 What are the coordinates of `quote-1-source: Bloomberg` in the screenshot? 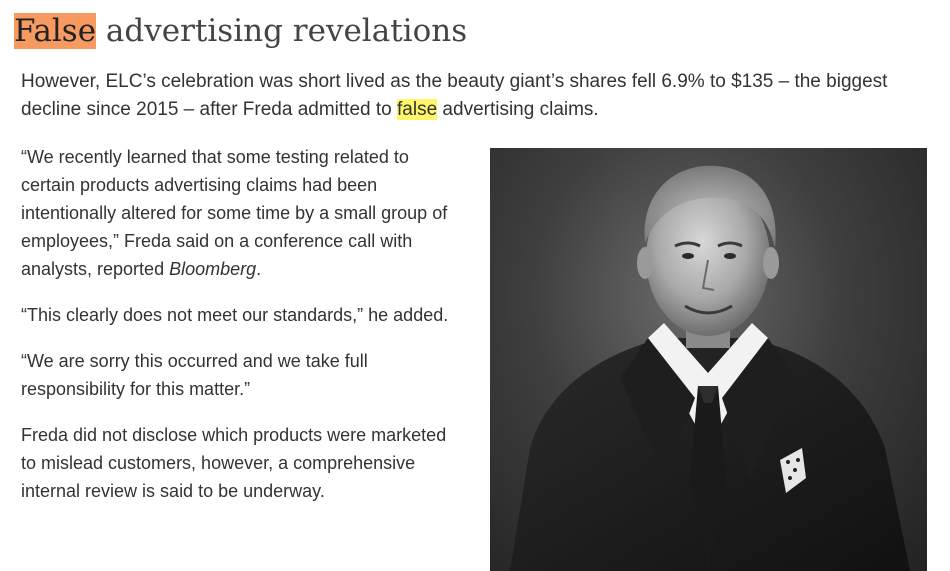 It's located at (213, 269).